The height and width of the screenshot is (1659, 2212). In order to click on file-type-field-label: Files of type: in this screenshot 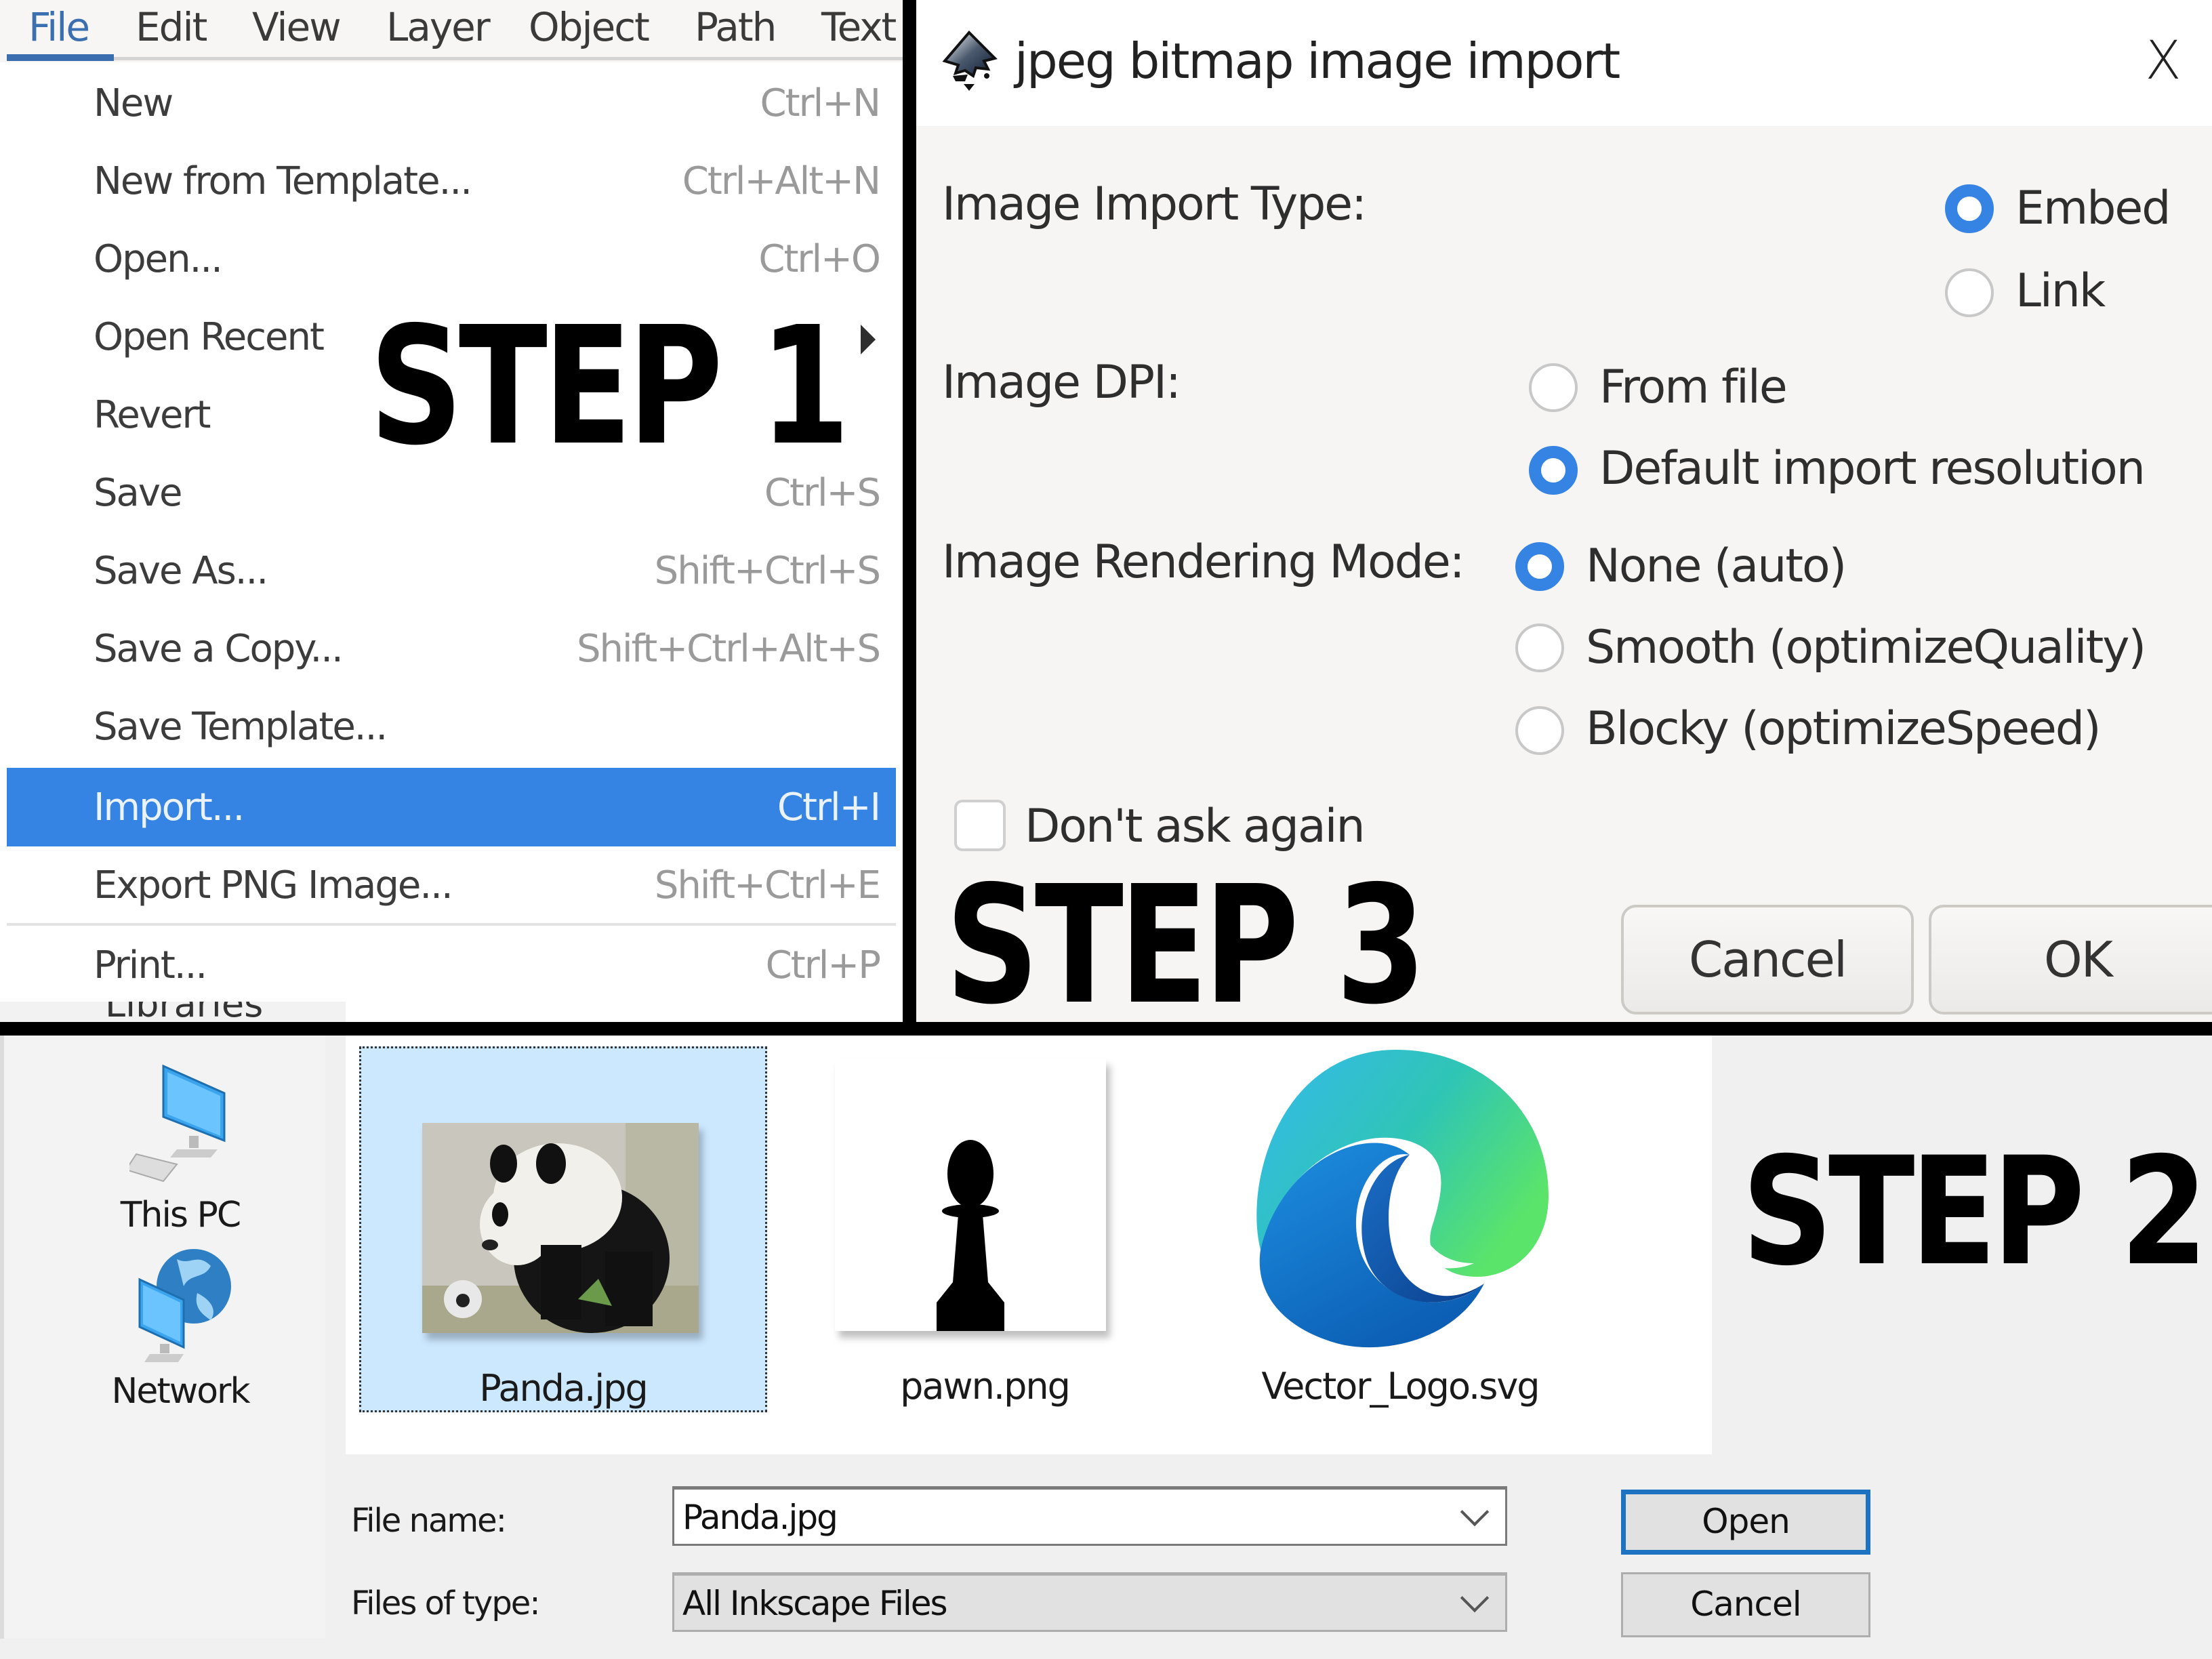, I will do `click(446, 1603)`.